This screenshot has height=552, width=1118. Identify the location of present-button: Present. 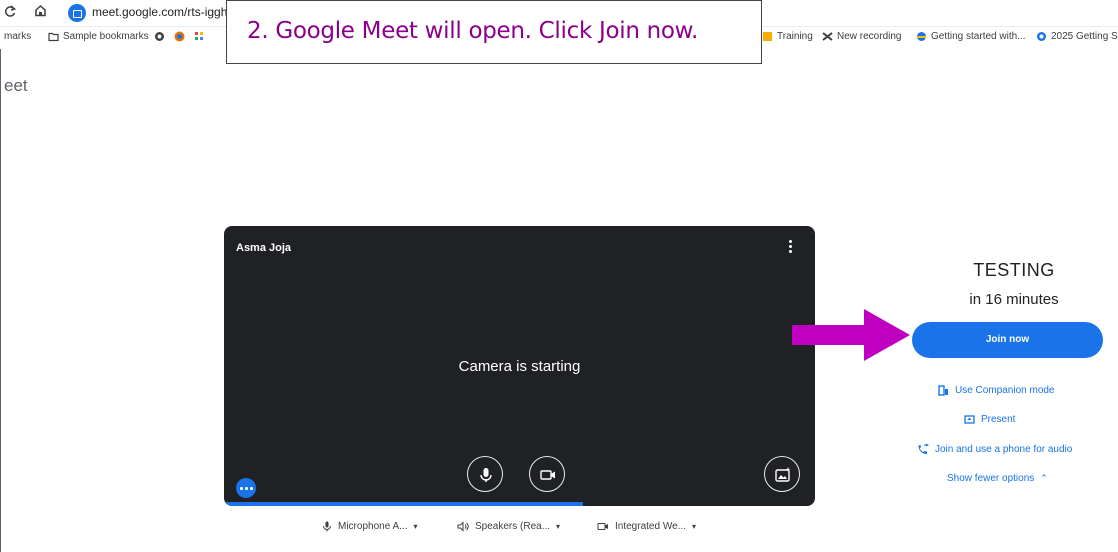
(989, 419).